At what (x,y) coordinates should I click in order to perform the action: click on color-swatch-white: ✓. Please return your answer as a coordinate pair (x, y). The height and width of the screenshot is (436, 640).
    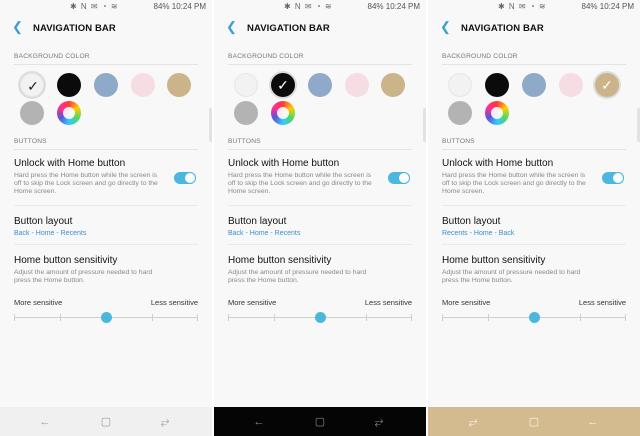
    Looking at the image, I should click on (32, 85).